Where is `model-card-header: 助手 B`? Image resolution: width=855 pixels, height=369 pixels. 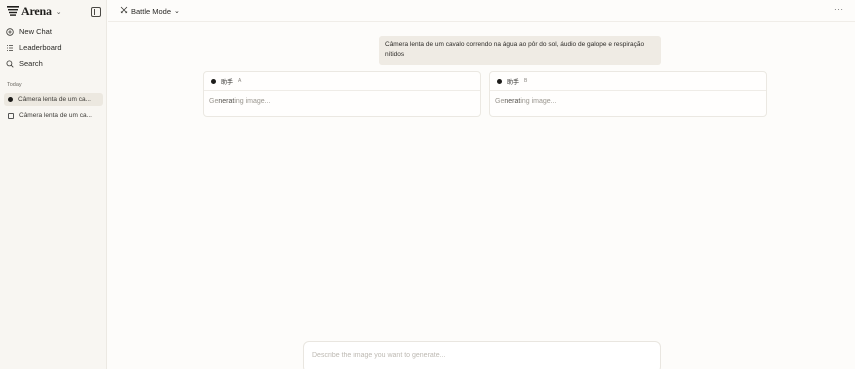
model-card-header: 助手 B is located at coordinates (628, 81).